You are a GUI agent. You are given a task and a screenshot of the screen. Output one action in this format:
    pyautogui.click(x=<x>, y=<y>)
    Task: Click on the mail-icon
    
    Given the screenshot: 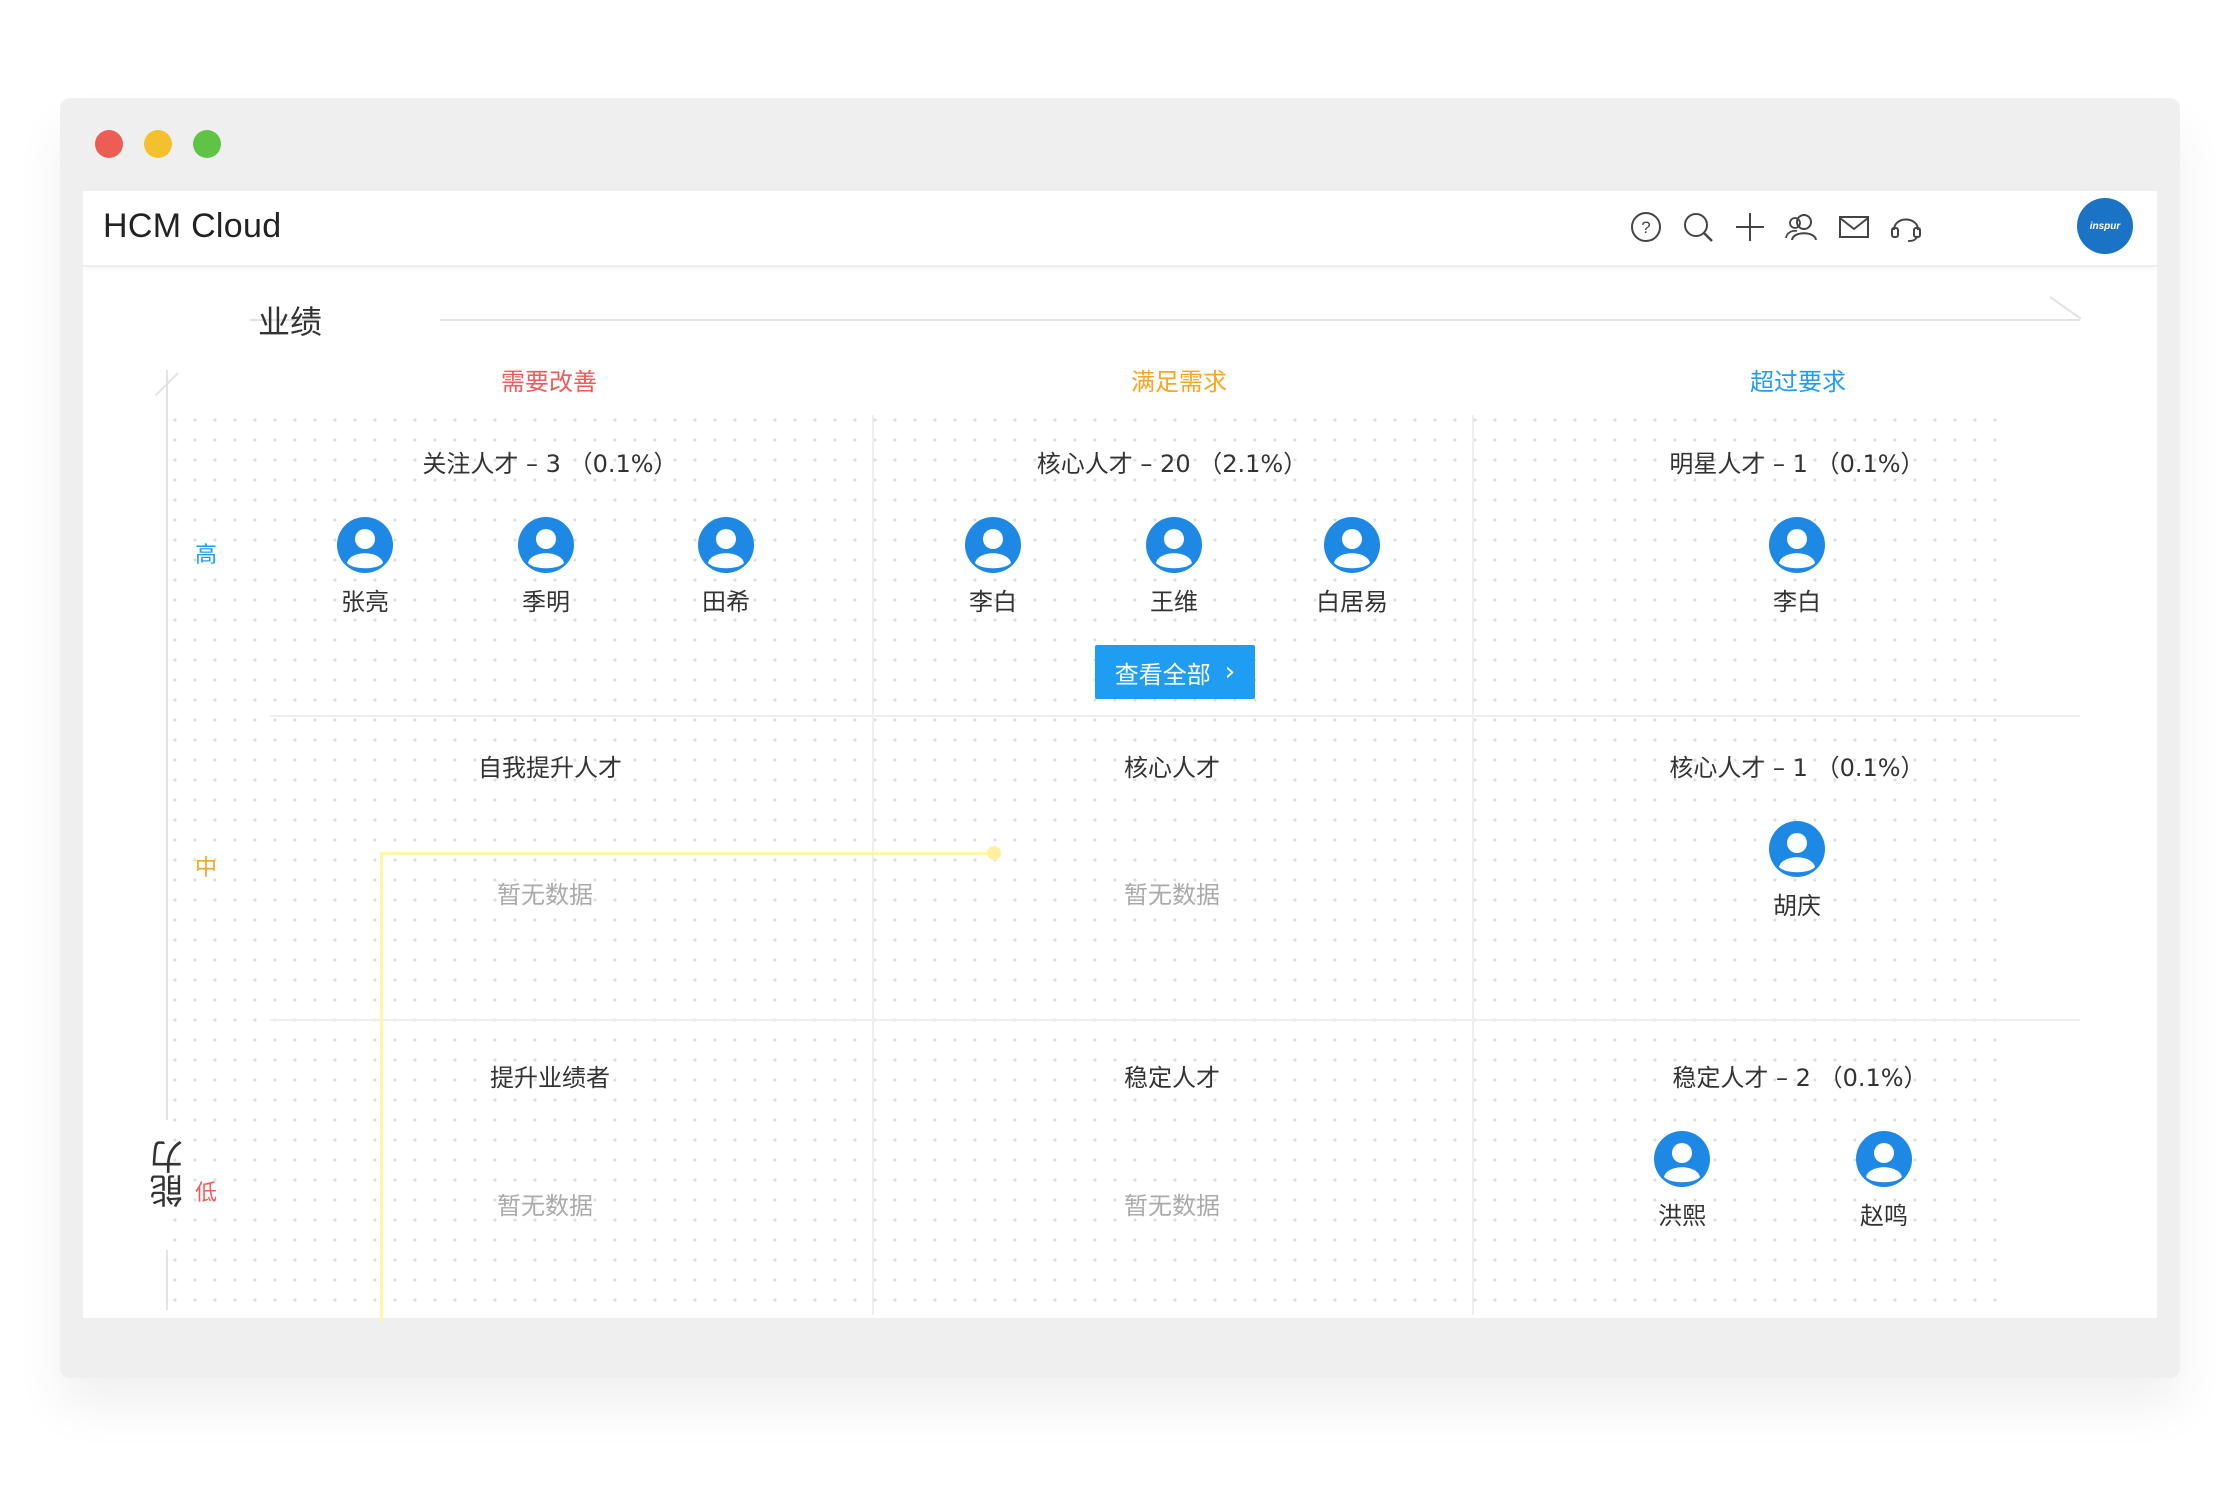 What is the action you would take?
    pyautogui.click(x=1854, y=227)
    